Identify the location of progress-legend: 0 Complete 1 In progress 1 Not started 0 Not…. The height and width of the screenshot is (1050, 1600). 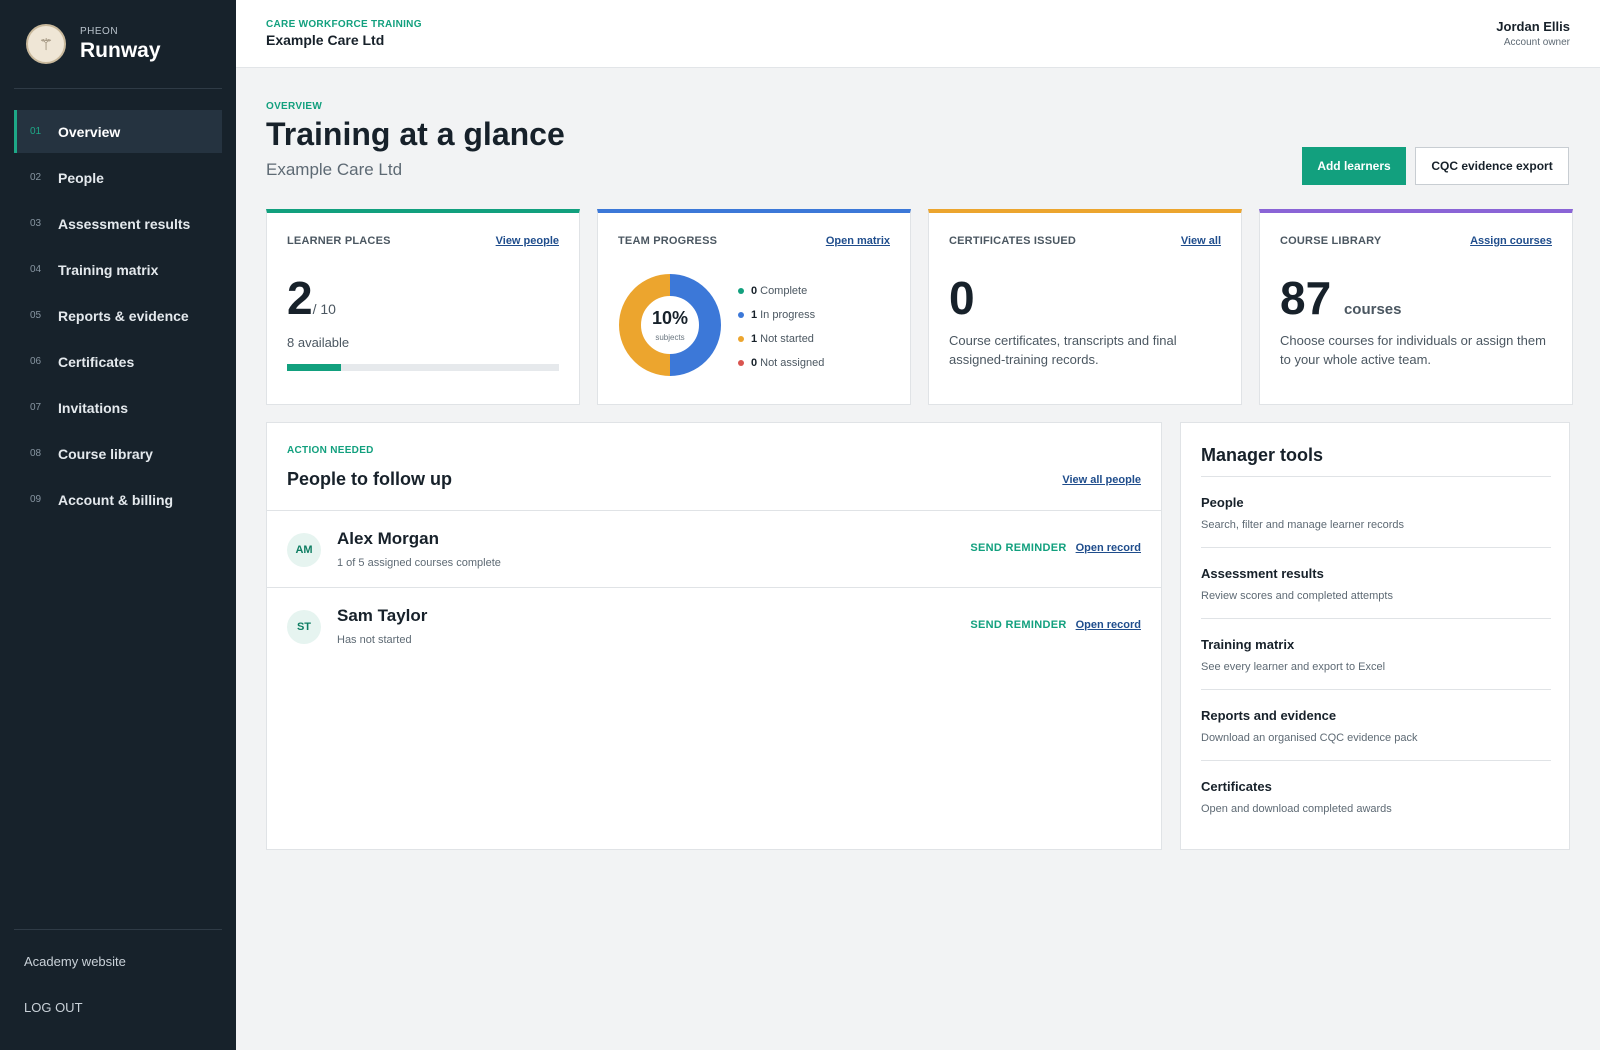
(781, 327).